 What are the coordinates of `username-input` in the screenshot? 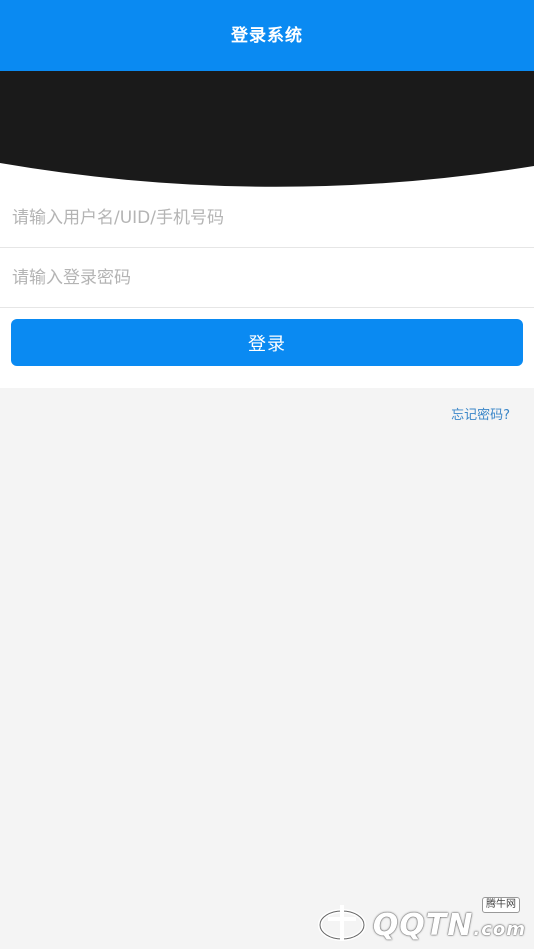 It's located at (267, 217).